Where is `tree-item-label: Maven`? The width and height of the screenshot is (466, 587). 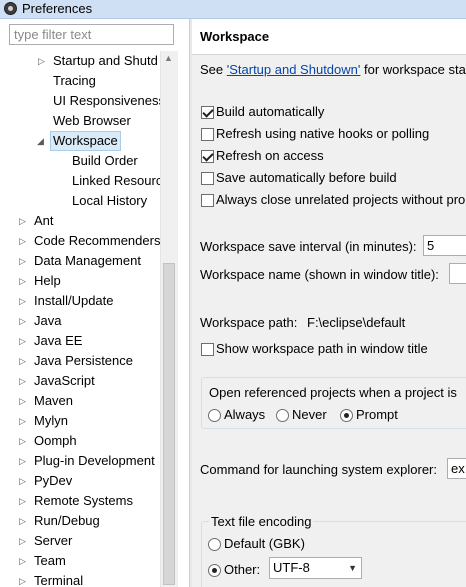
tree-item-label: Maven is located at coordinates (54, 400).